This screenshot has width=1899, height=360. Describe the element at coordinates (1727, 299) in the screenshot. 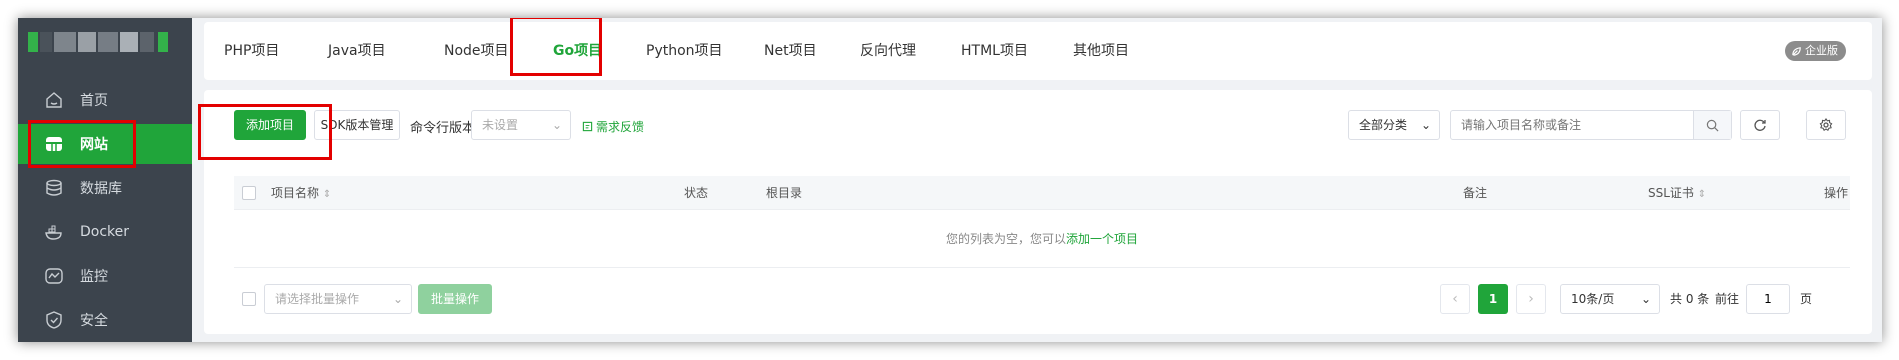

I see `goto-label: 前往` at that location.